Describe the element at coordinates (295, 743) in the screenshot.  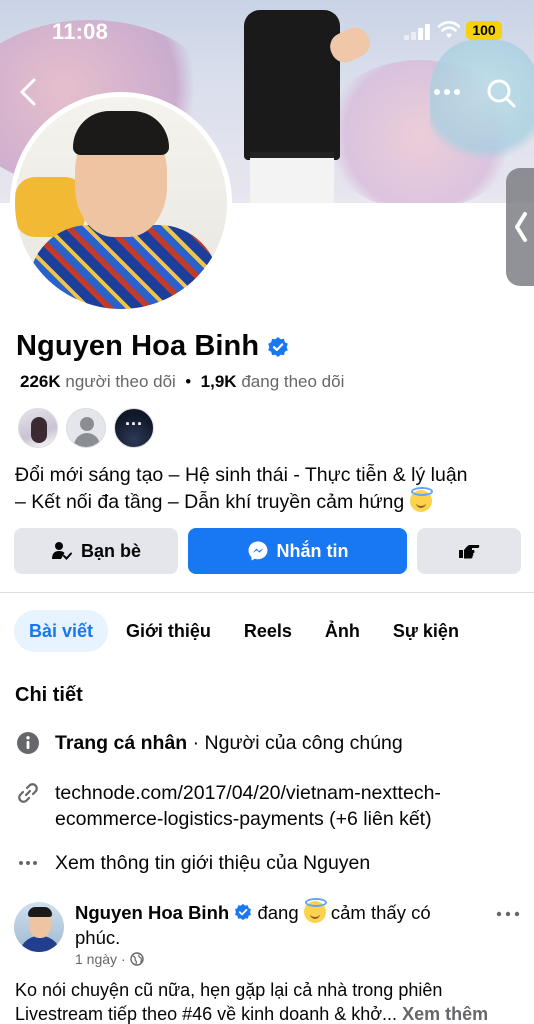
I see `page-type-value: · Người của công chúng` at that location.